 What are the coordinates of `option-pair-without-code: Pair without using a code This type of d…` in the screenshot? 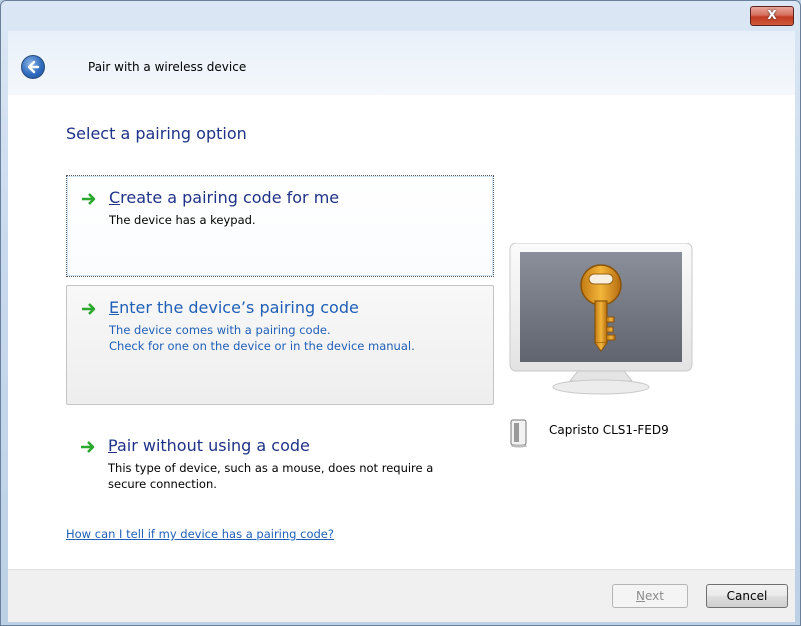 It's located at (280, 459).